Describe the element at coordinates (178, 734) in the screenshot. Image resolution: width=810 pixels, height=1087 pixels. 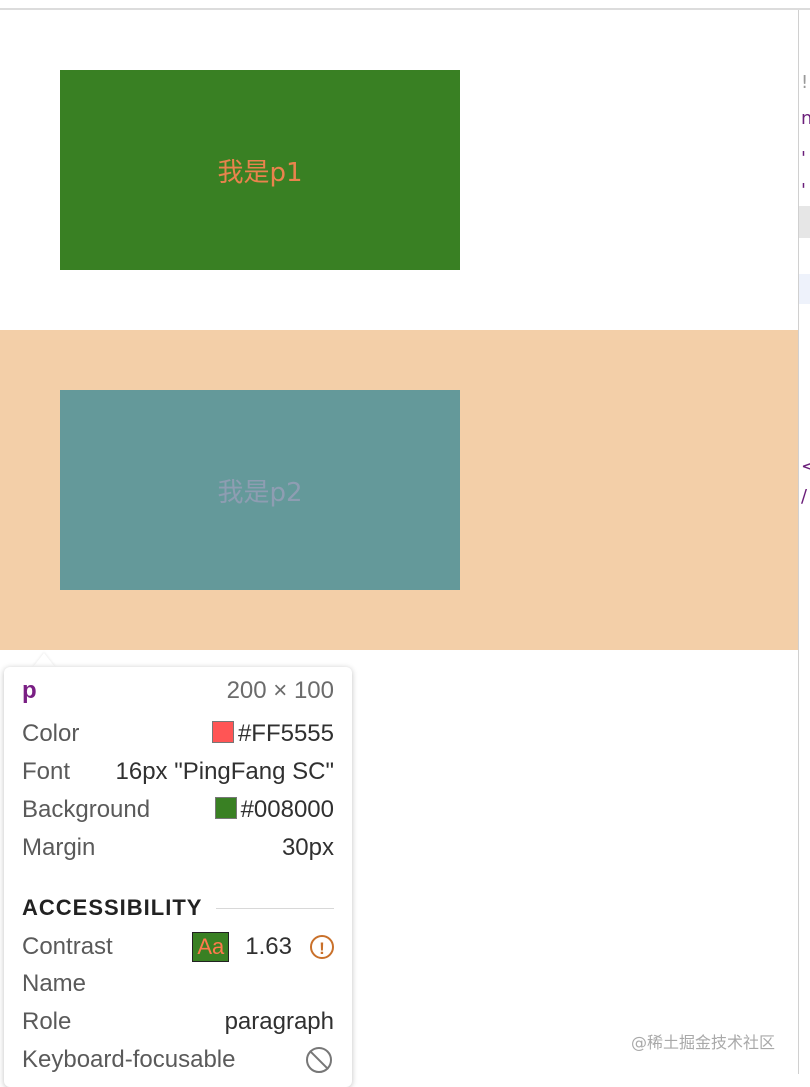
I see `color-row: Color #FF5555` at that location.